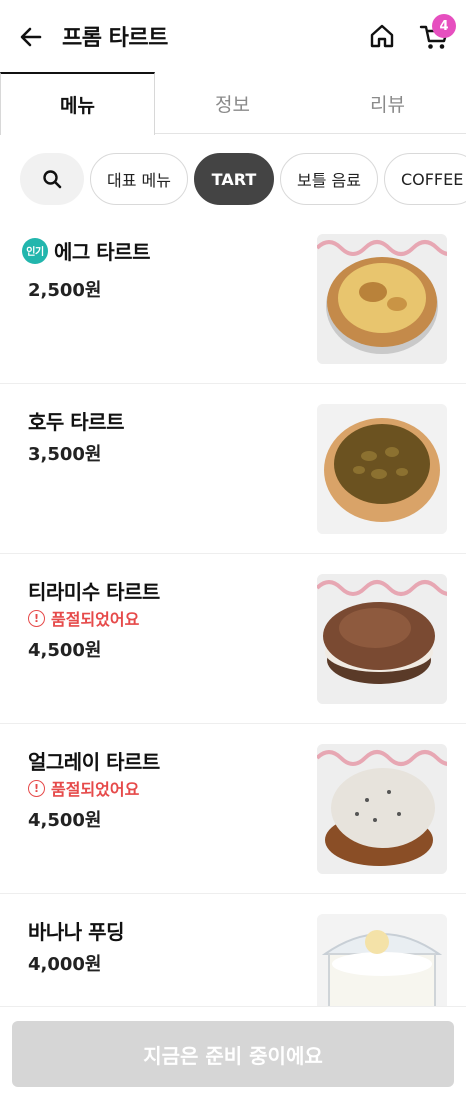  What do you see at coordinates (65, 290) in the screenshot?
I see `menu-item-price: 2,500원` at bounding box center [65, 290].